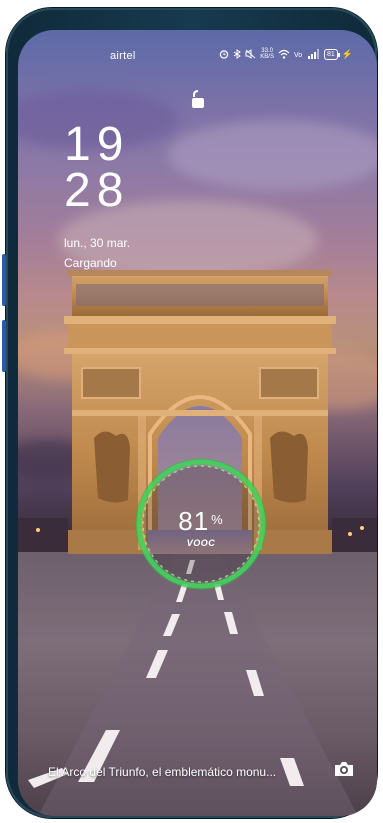 The height and width of the screenshot is (823, 383). I want to click on alarm-icon, so click(224, 54).